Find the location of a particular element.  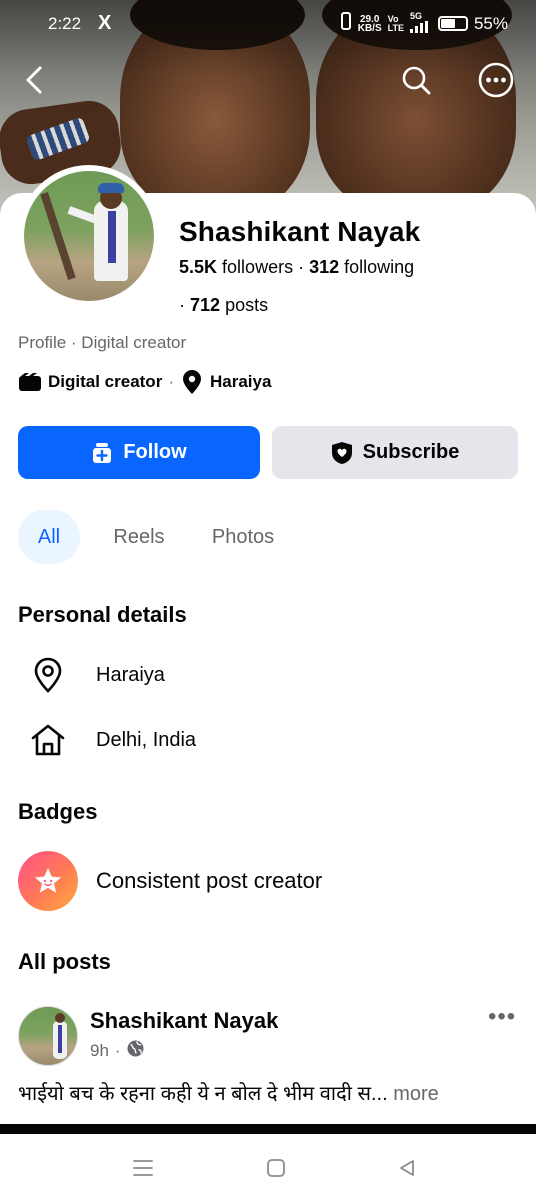

all-posts-heading: All posts is located at coordinates (64, 961).